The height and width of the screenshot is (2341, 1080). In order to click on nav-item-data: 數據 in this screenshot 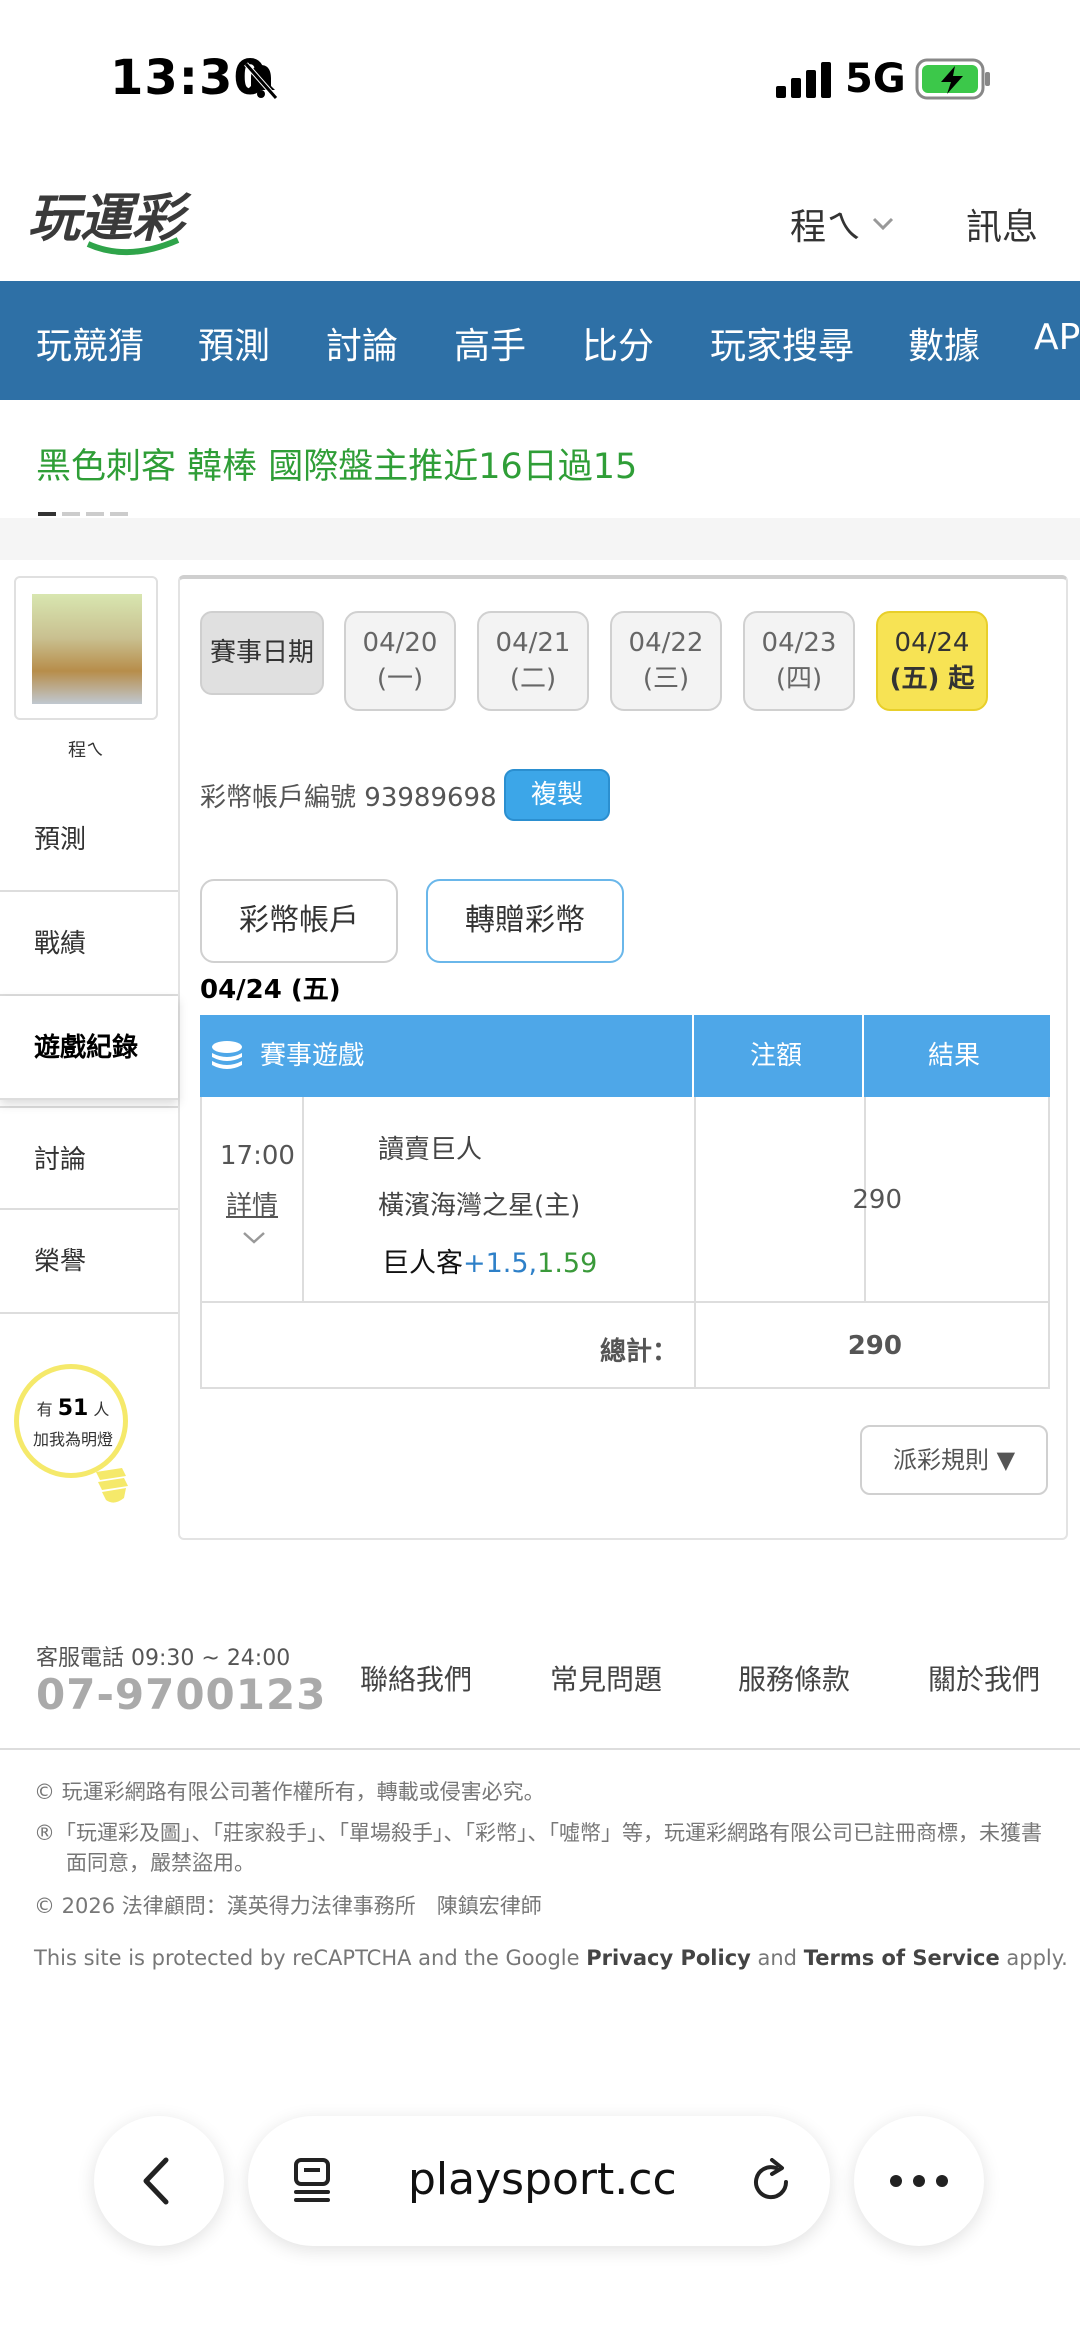, I will do `click(944, 343)`.